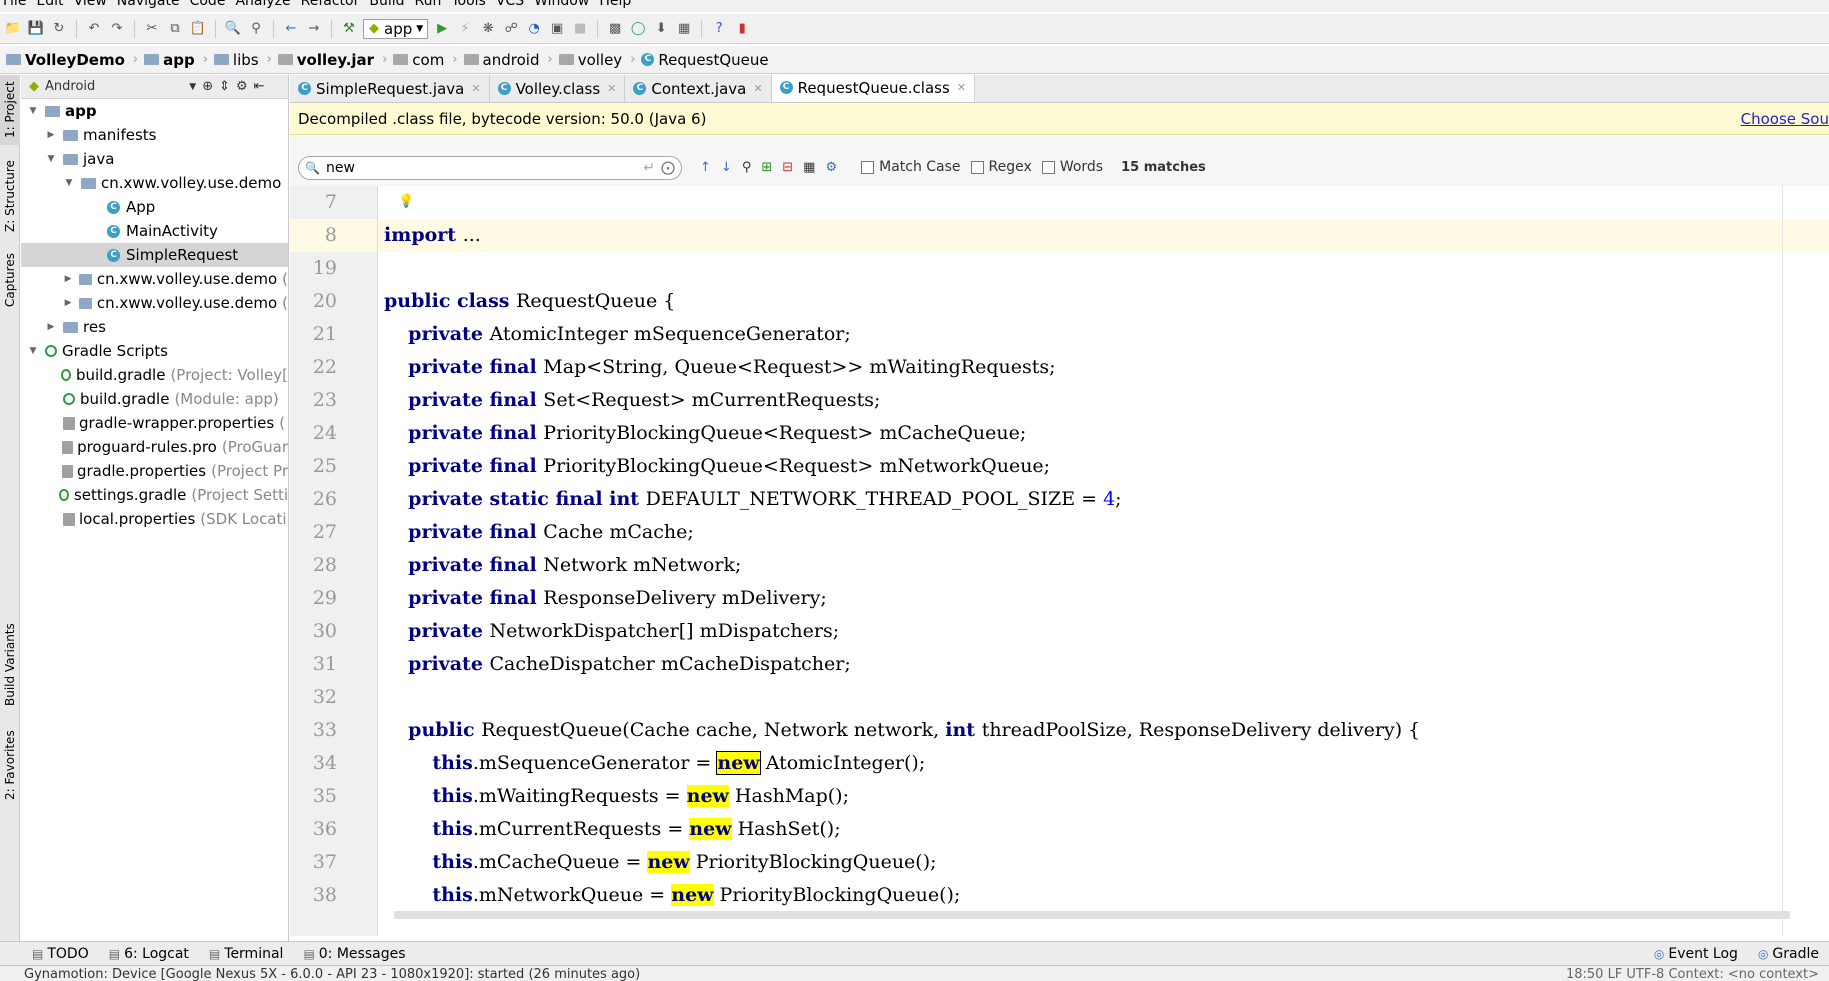  What do you see at coordinates (154, 279) in the screenshot?
I see `tree-item: ▶ cn.xww.volley.use.demo(` at bounding box center [154, 279].